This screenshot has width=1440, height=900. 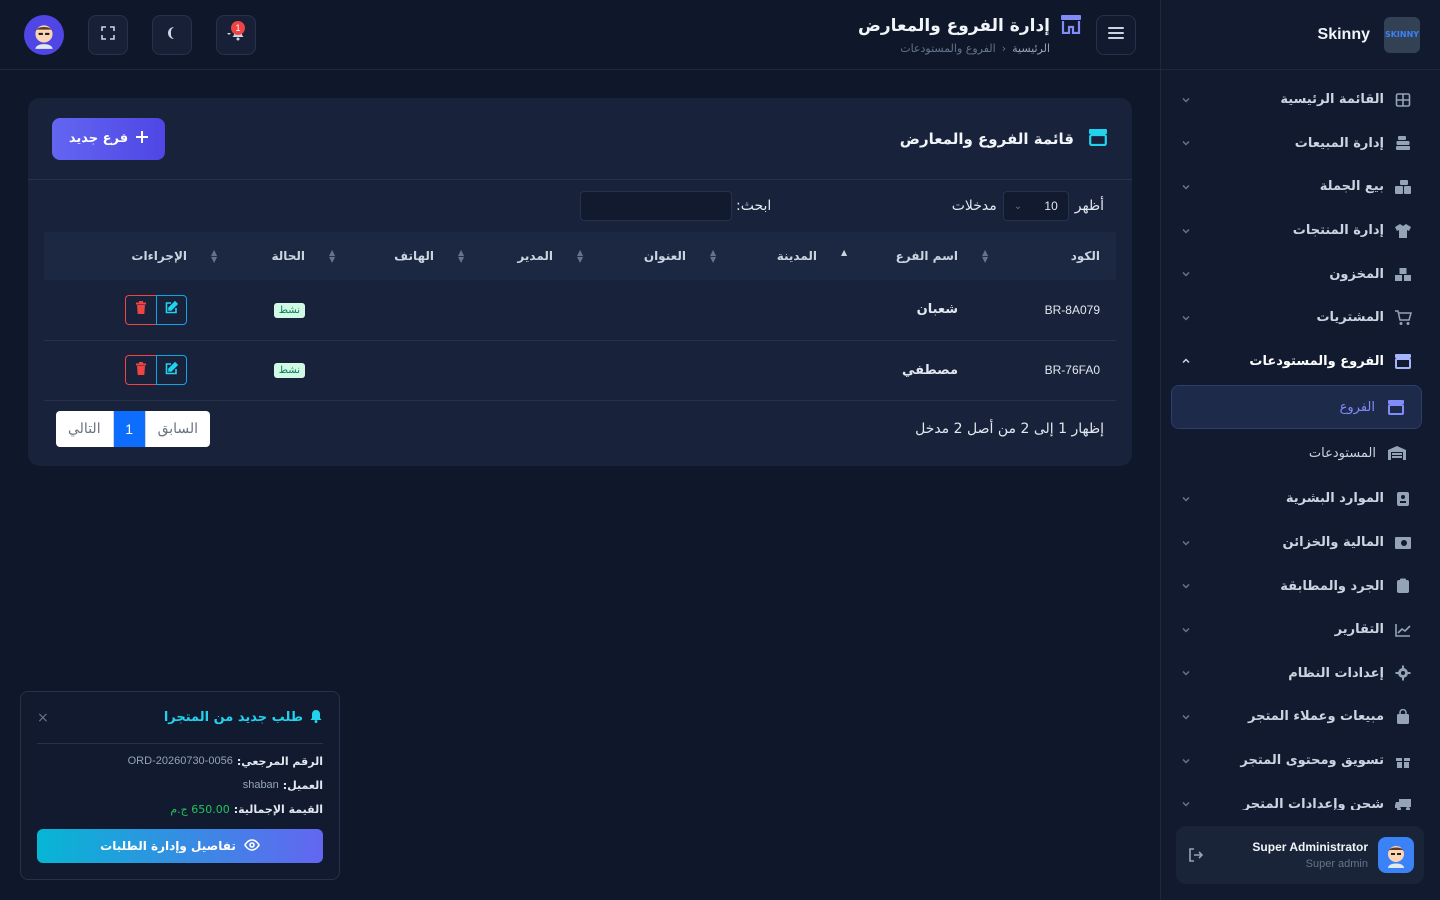 What do you see at coordinates (1300, 362) in the screenshot?
I see `sidebar-item-branches-warehouses: الفروع والمستودعات` at bounding box center [1300, 362].